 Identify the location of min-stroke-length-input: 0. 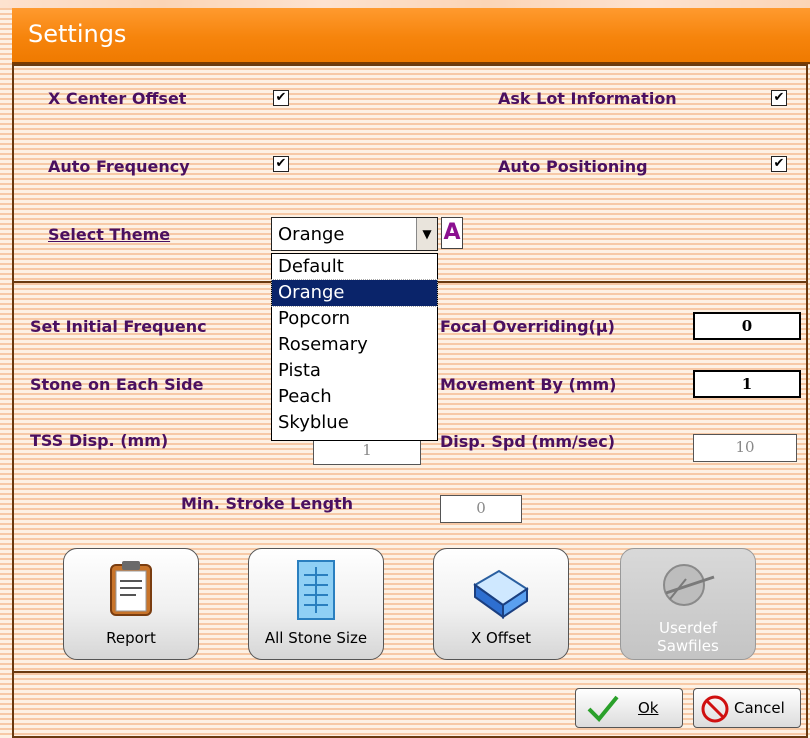
(481, 509).